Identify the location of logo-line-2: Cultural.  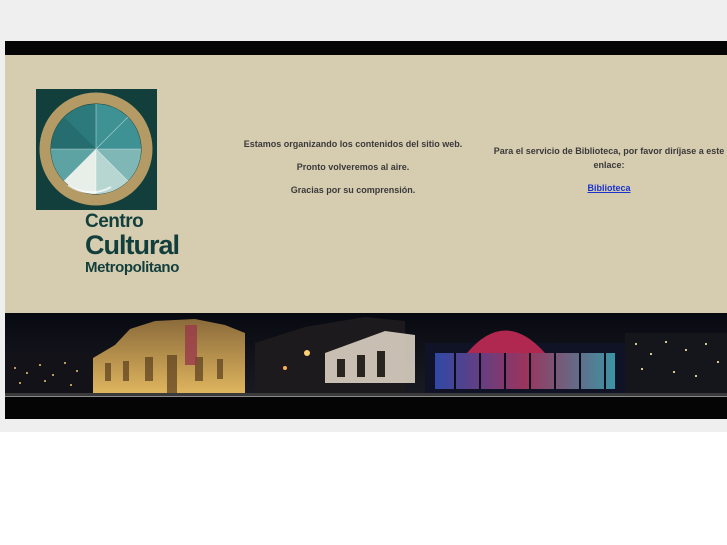
(132, 245).